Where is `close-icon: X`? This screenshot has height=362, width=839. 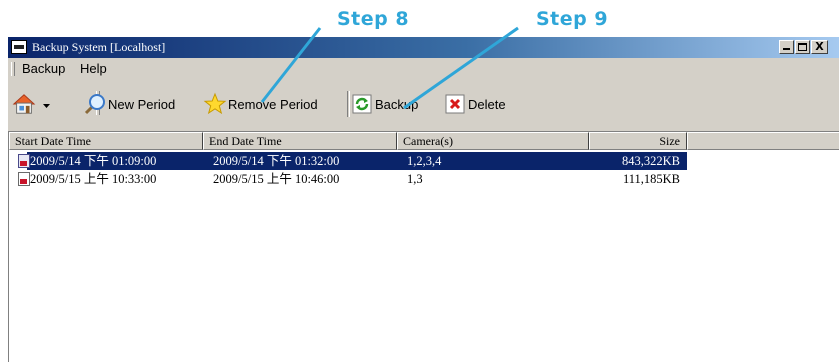 close-icon: X is located at coordinates (819, 46).